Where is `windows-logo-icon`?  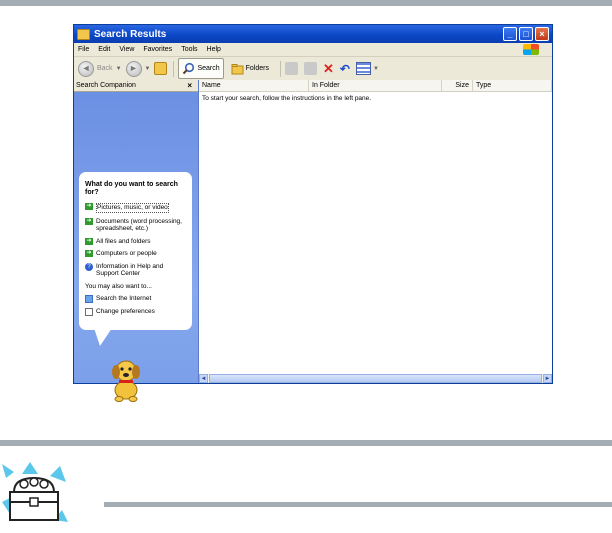
windows-logo-icon is located at coordinates (531, 49).